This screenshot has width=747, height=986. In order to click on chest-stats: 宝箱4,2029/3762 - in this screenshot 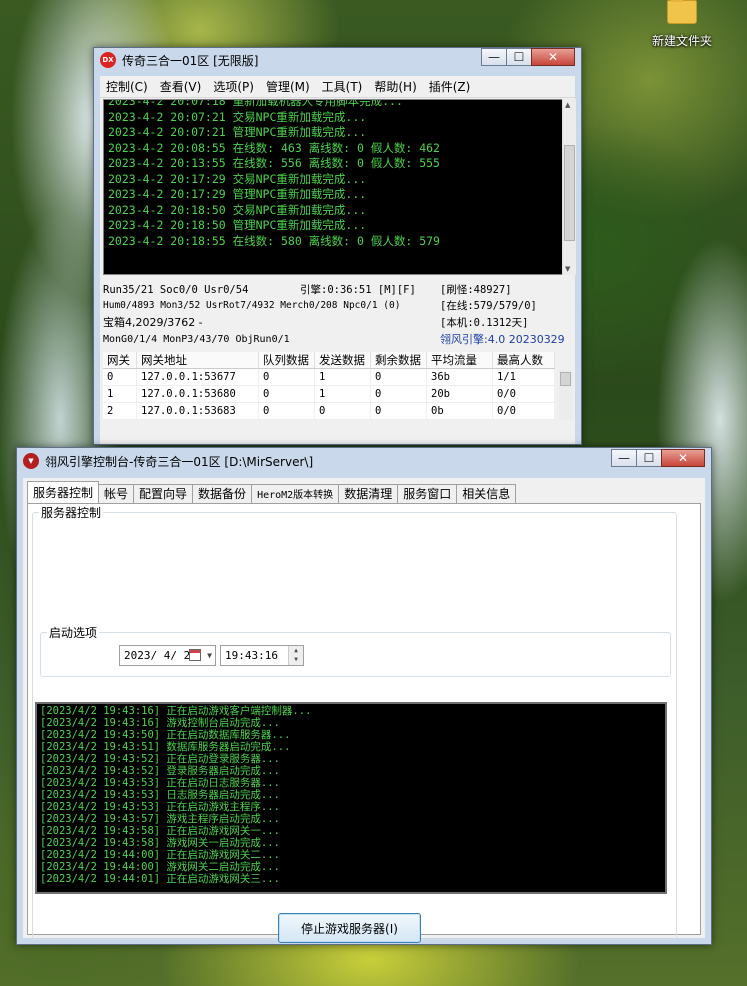, I will do `click(153, 322)`.